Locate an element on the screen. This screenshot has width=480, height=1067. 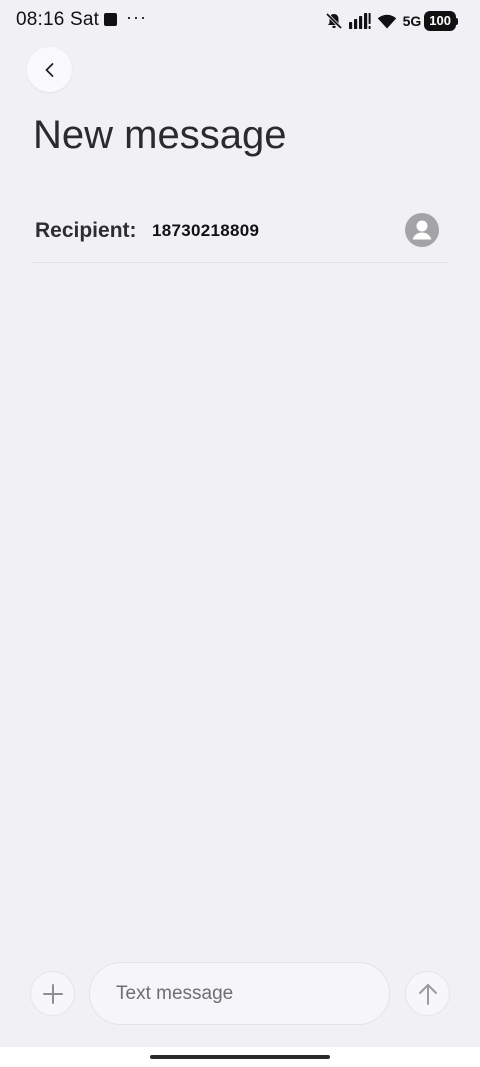
home-indicator is located at coordinates (240, 1057).